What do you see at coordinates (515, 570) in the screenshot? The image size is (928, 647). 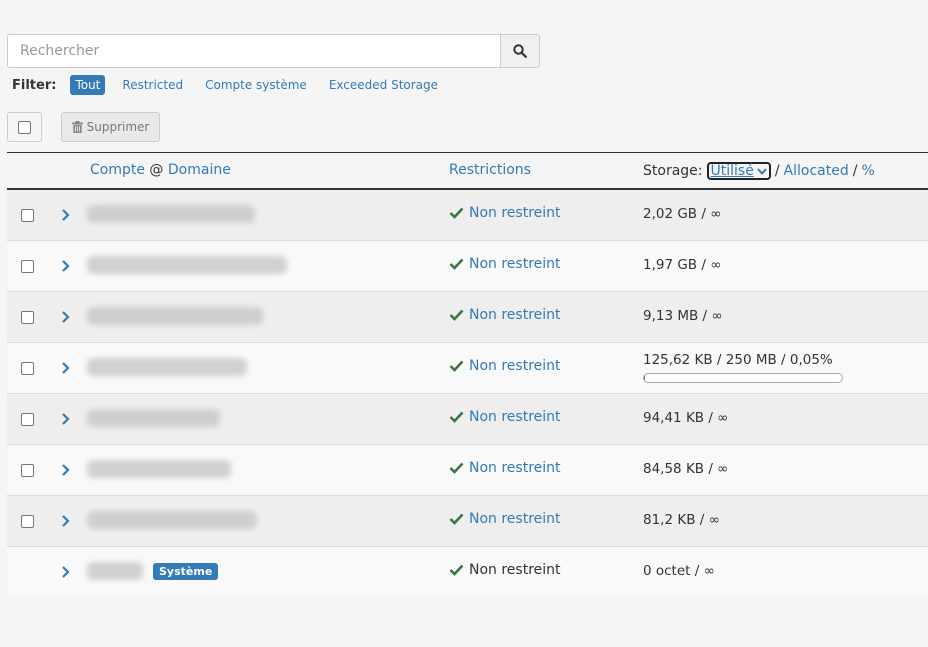 I see `restriction-text: Non restreint` at bounding box center [515, 570].